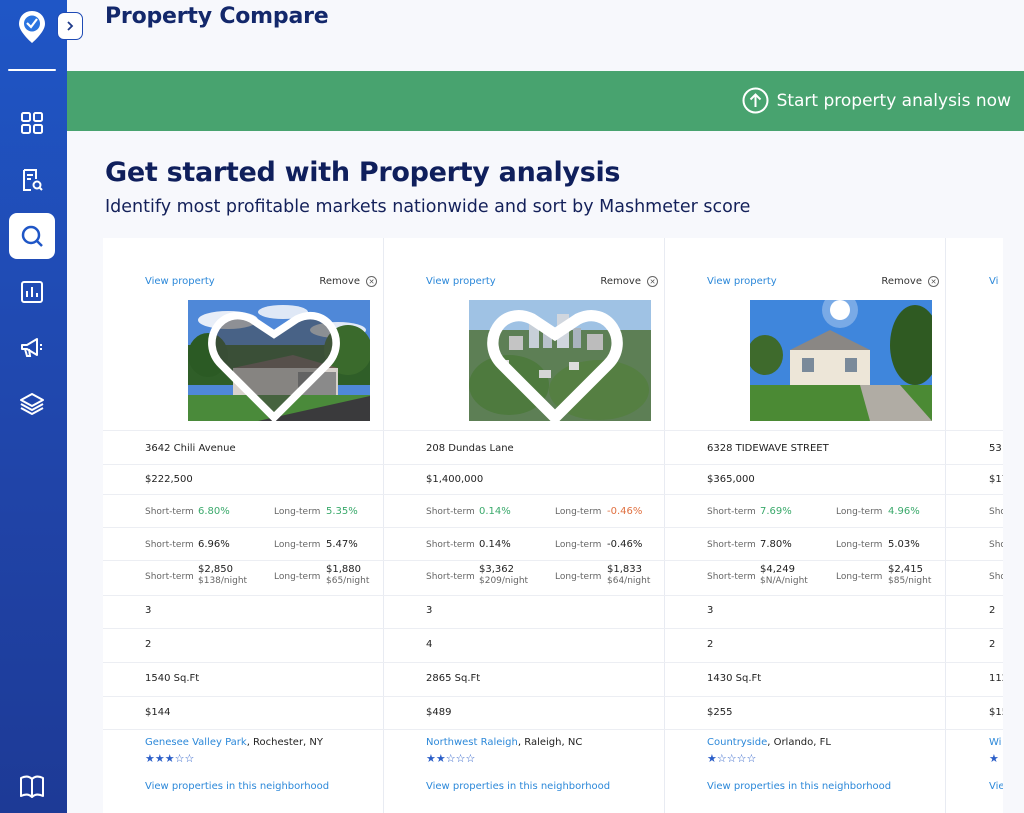  What do you see at coordinates (731, 479) in the screenshot?
I see `price: $365,000` at bounding box center [731, 479].